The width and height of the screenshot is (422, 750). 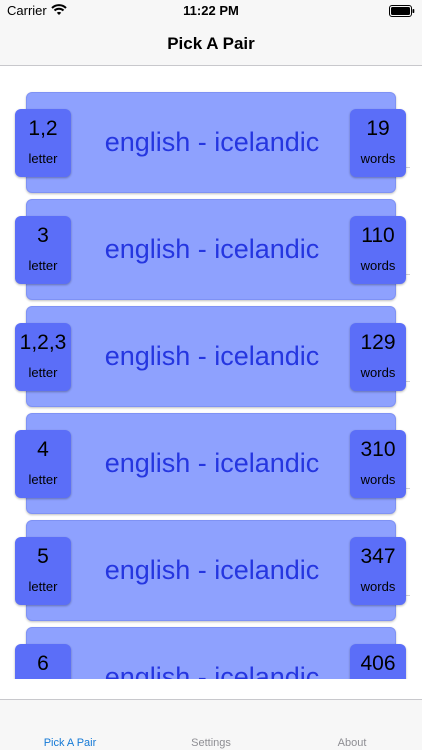 What do you see at coordinates (378, 235) in the screenshot?
I see `word-count: 110` at bounding box center [378, 235].